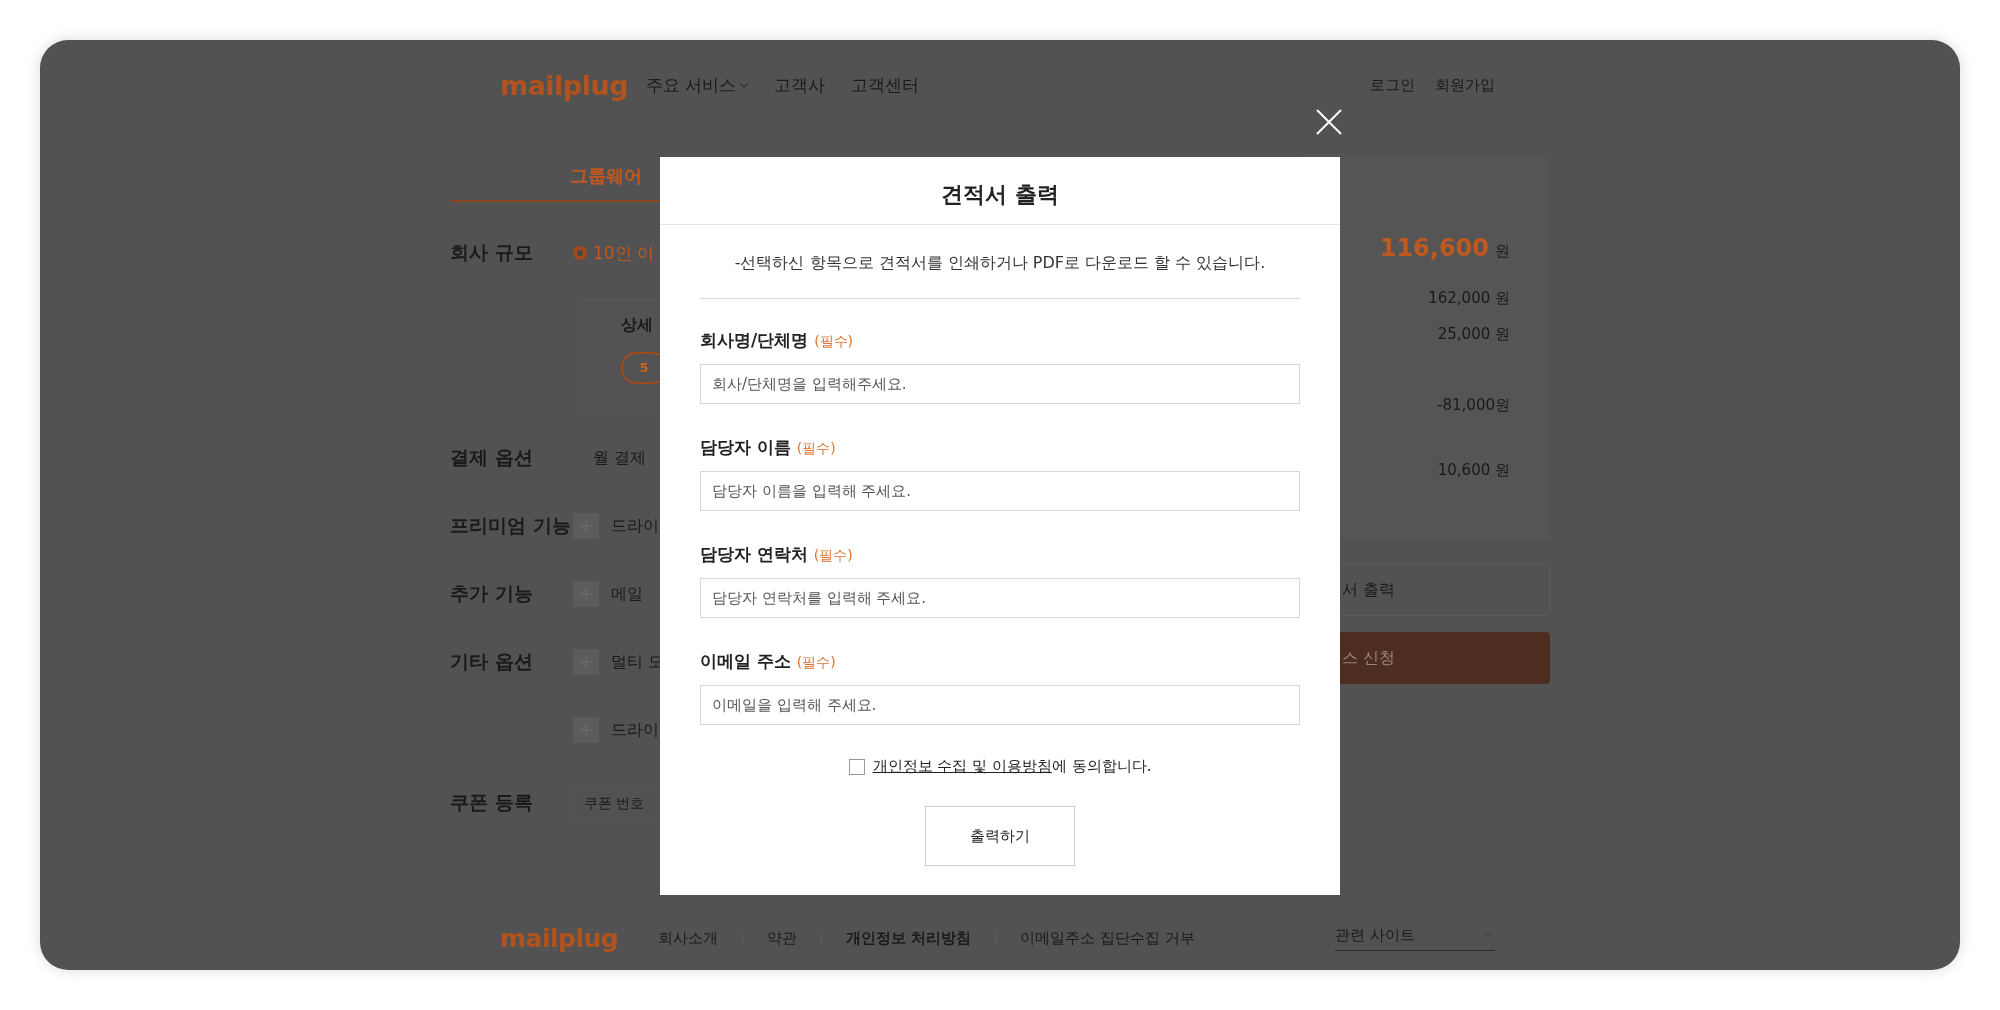 This screenshot has height=1010, width=2000. I want to click on detail-title: 상세, so click(637, 325).